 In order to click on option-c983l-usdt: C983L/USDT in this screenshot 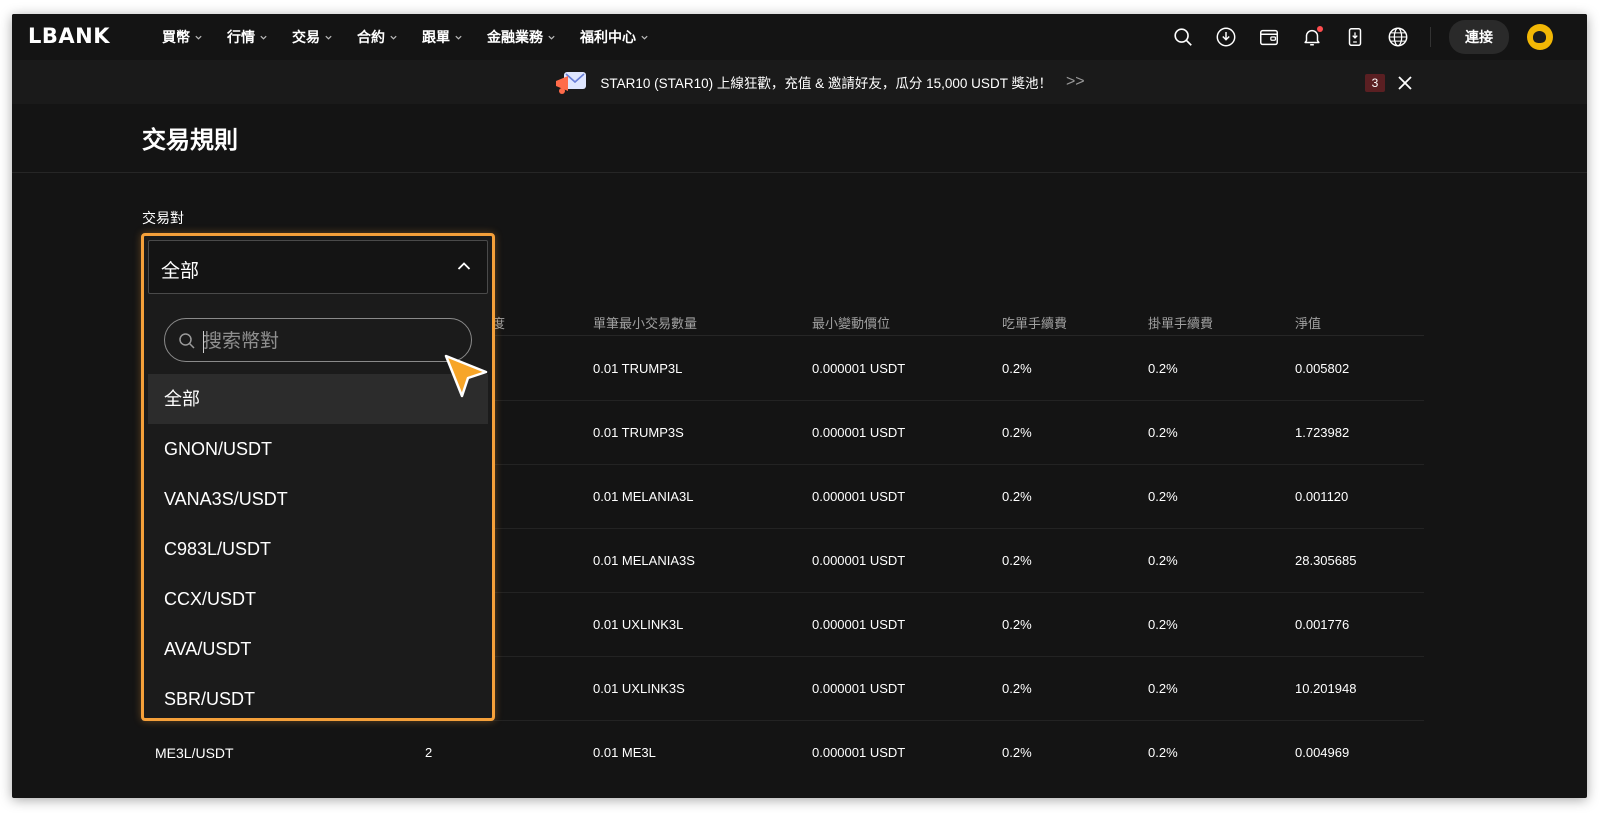, I will do `click(318, 549)`.